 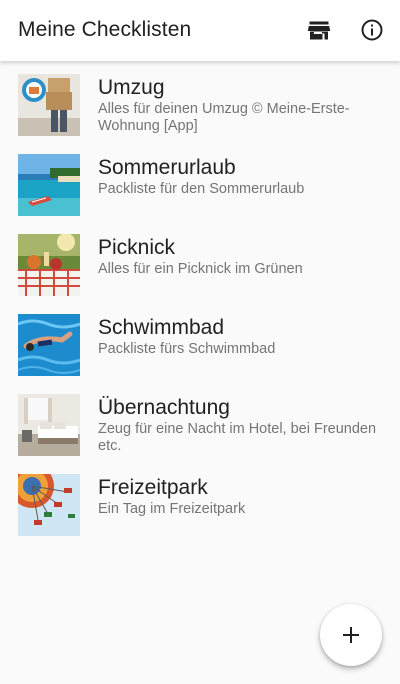 I want to click on checklist-title: Übernachtung, so click(x=164, y=407).